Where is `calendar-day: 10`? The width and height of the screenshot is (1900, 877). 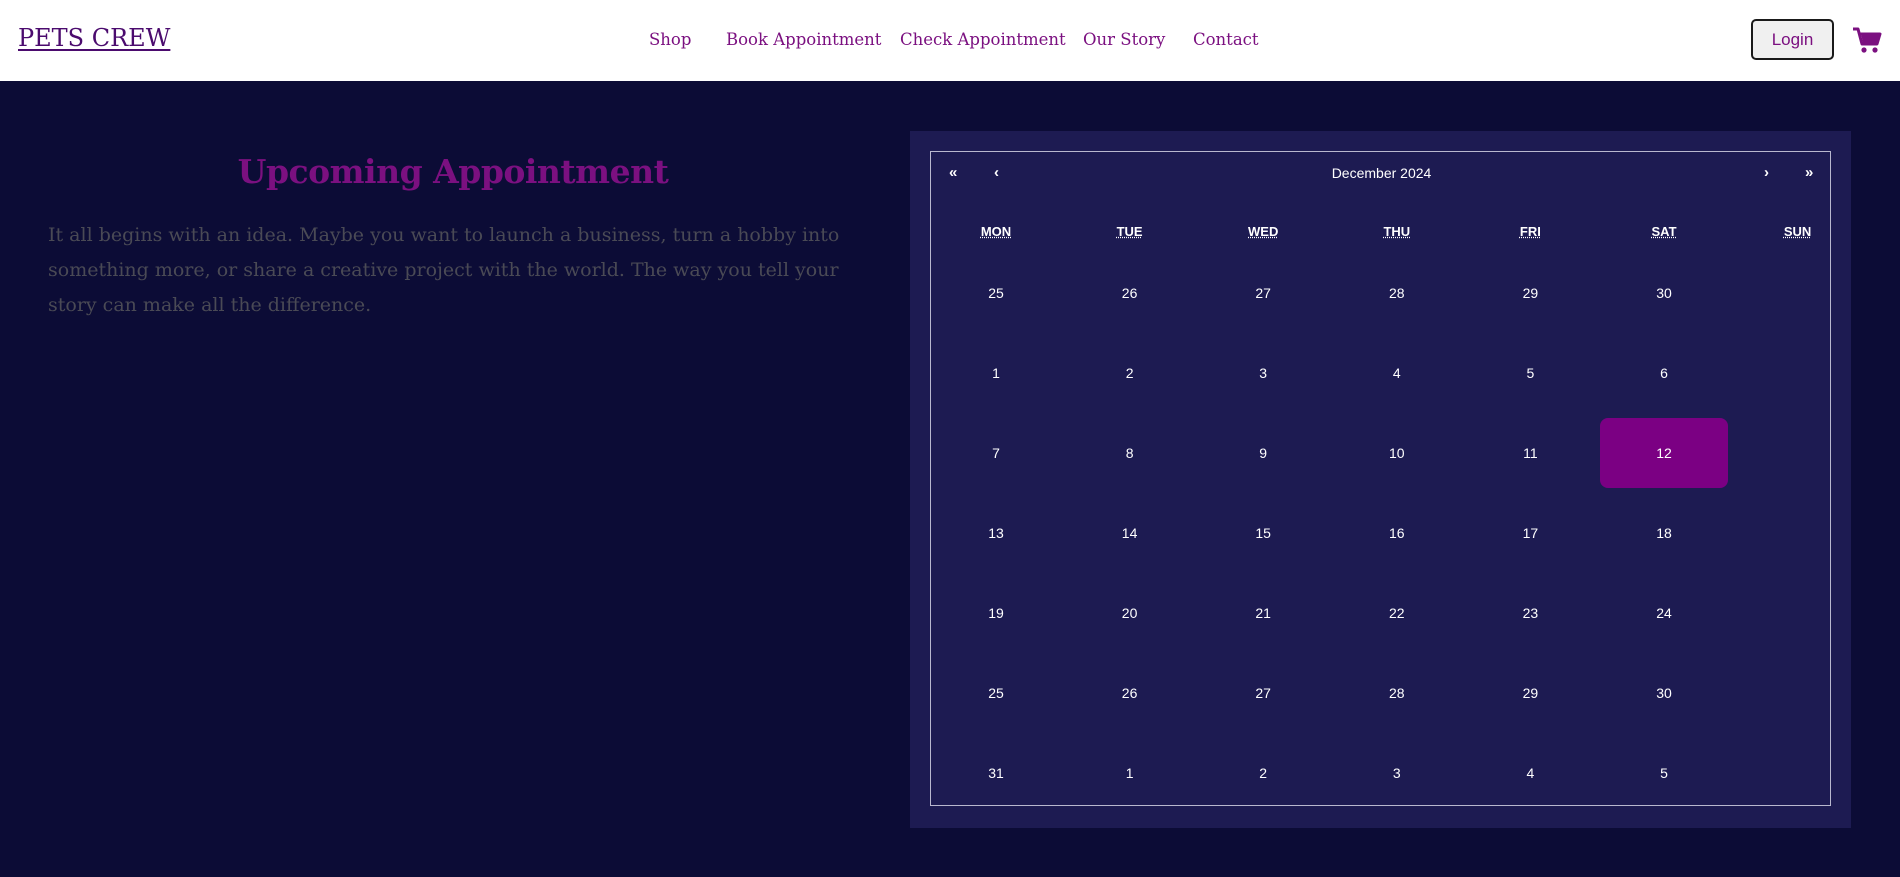 calendar-day: 10 is located at coordinates (1397, 453).